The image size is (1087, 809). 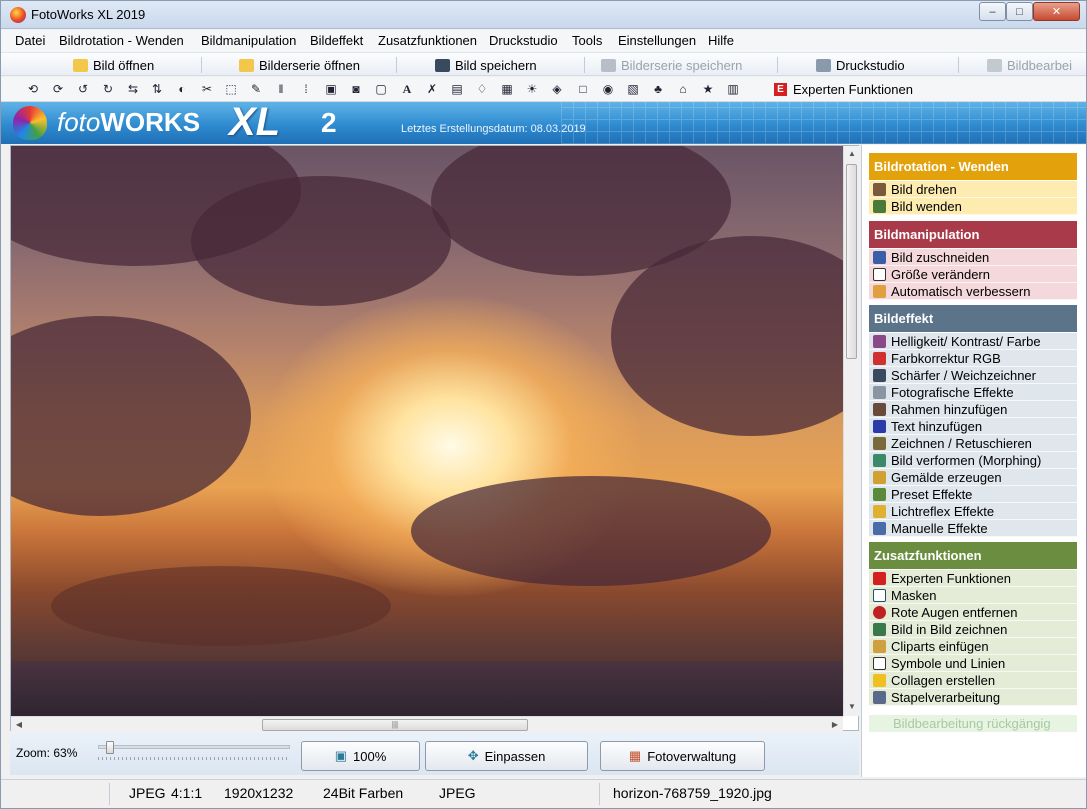 What do you see at coordinates (507, 89) in the screenshot?
I see `preset-effects-icon: ▦` at bounding box center [507, 89].